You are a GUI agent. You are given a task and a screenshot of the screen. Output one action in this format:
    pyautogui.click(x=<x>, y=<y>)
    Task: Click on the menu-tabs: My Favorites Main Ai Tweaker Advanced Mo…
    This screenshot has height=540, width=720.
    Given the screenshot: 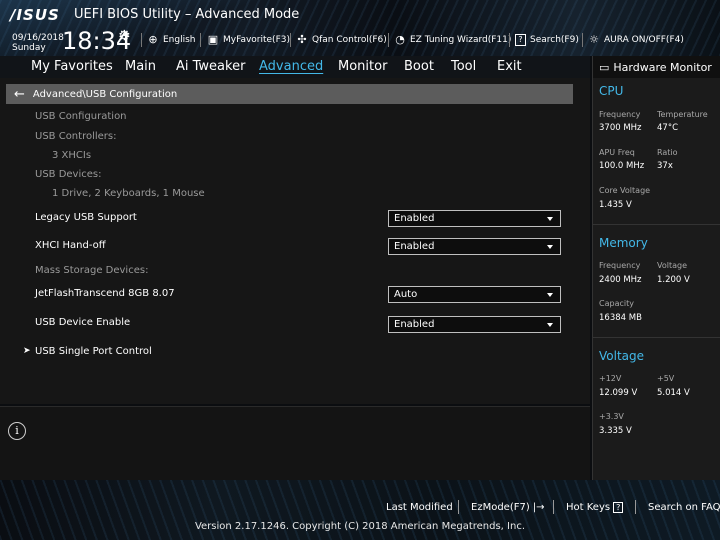 What is the action you would take?
    pyautogui.click(x=295, y=67)
    